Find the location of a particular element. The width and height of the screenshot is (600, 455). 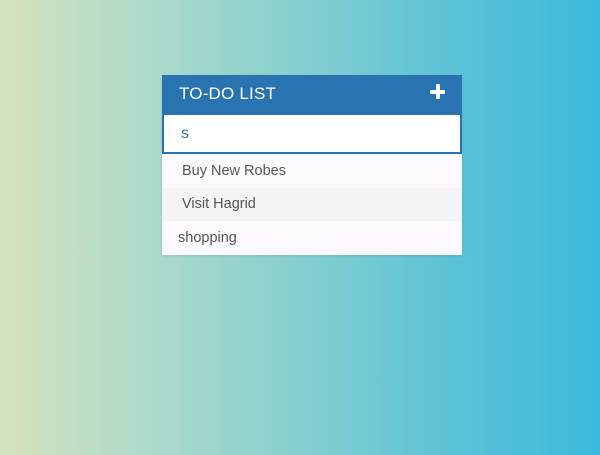

todo-item: shopping is located at coordinates (312, 238).